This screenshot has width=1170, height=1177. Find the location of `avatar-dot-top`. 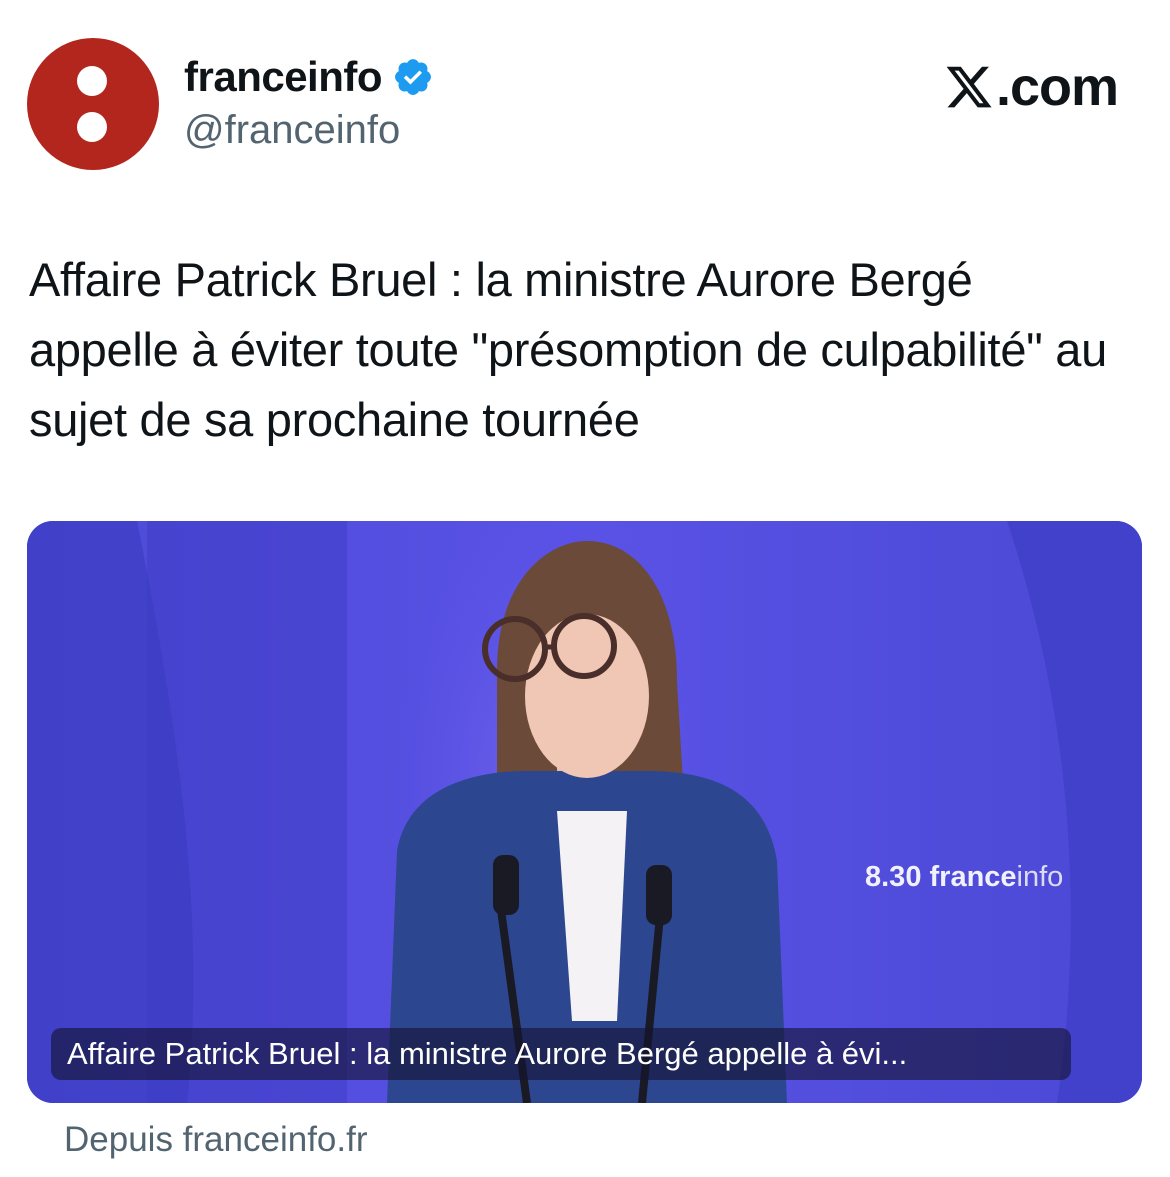

avatar-dot-top is located at coordinates (92, 81).